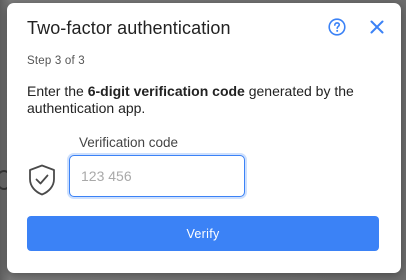  Describe the element at coordinates (377, 27) in the screenshot. I see `close-icon` at that location.